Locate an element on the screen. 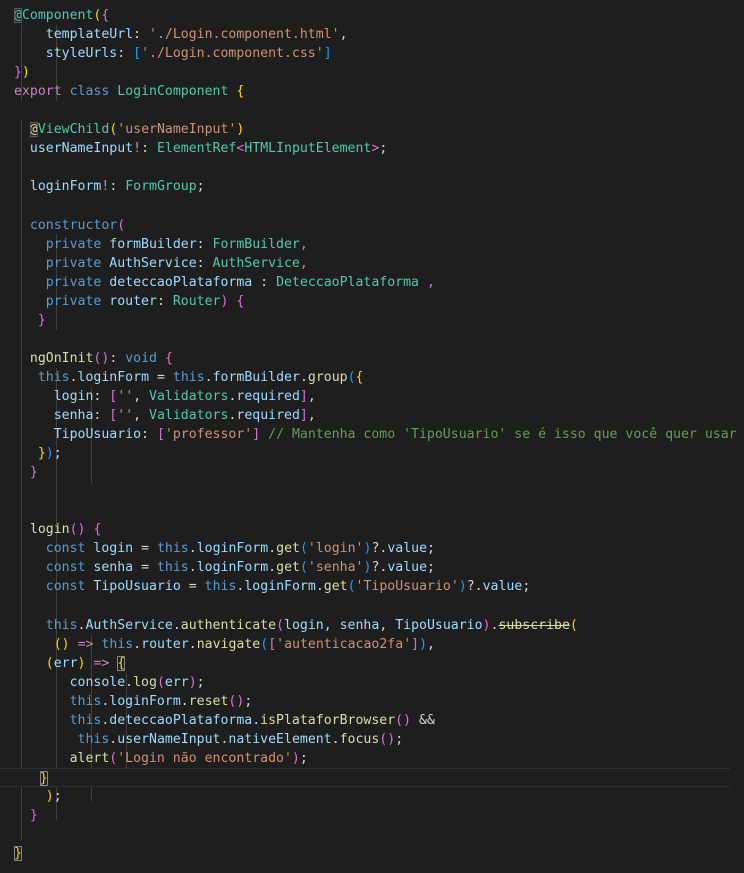 This screenshot has width=744, height=873. code-line-35: (err) => { is located at coordinates (85, 663).